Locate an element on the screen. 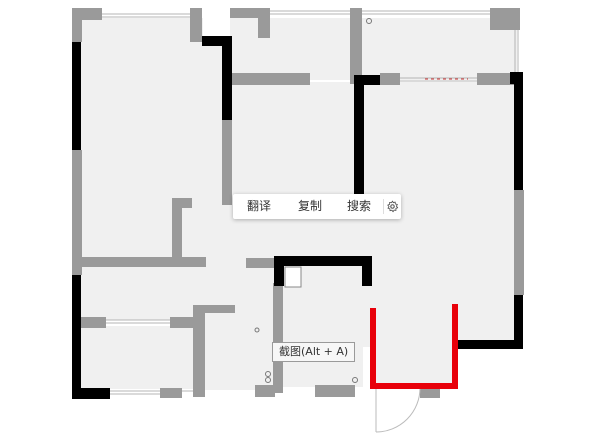 The image size is (600, 438). wall-hall-stub is located at coordinates (260, 263).